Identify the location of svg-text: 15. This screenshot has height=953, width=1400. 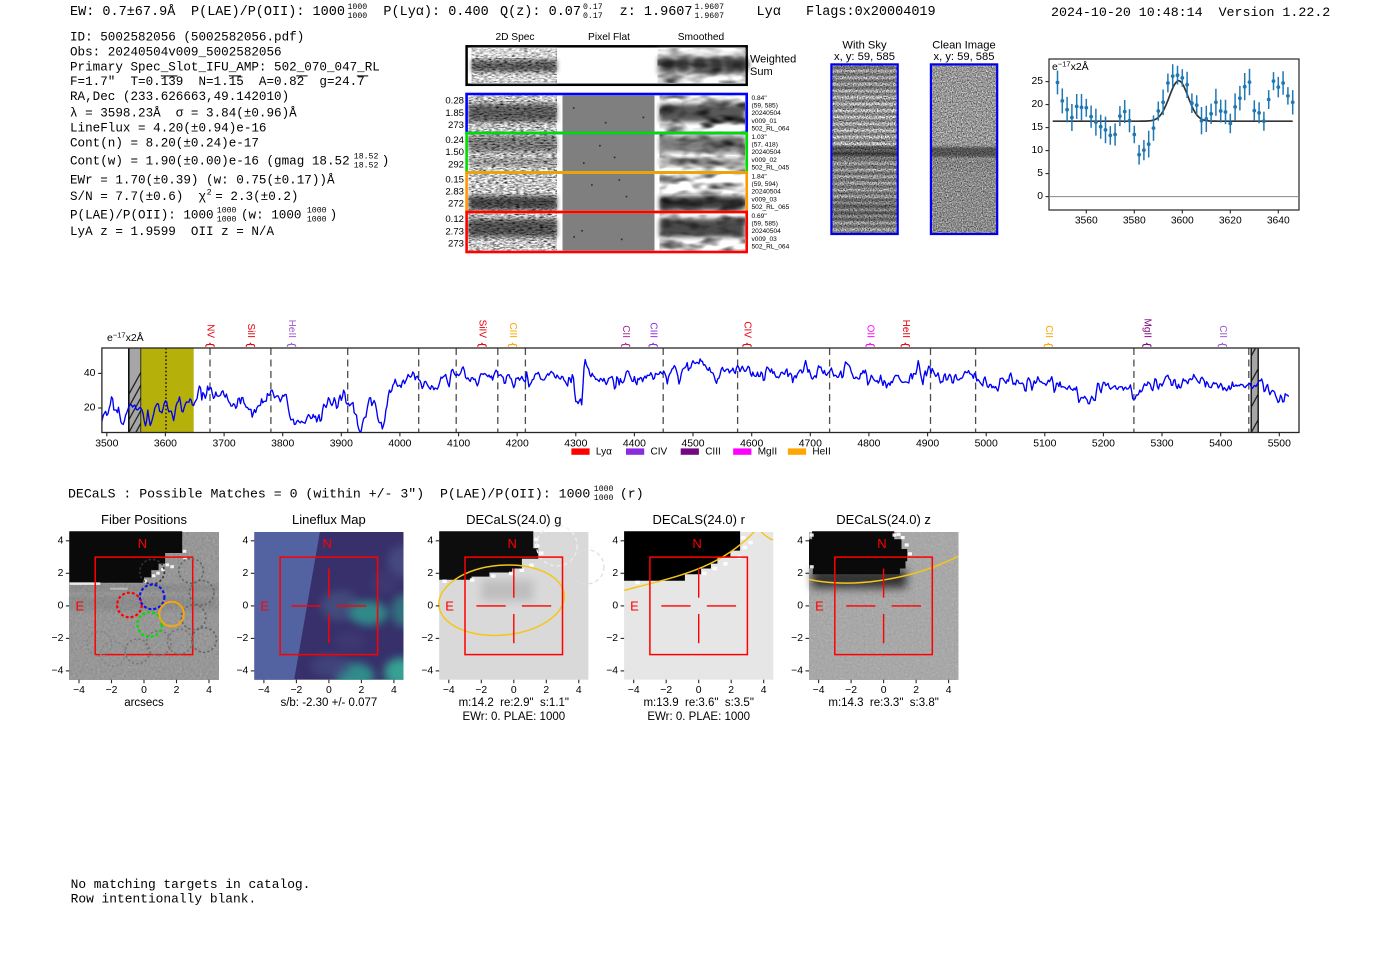
(1038, 127).